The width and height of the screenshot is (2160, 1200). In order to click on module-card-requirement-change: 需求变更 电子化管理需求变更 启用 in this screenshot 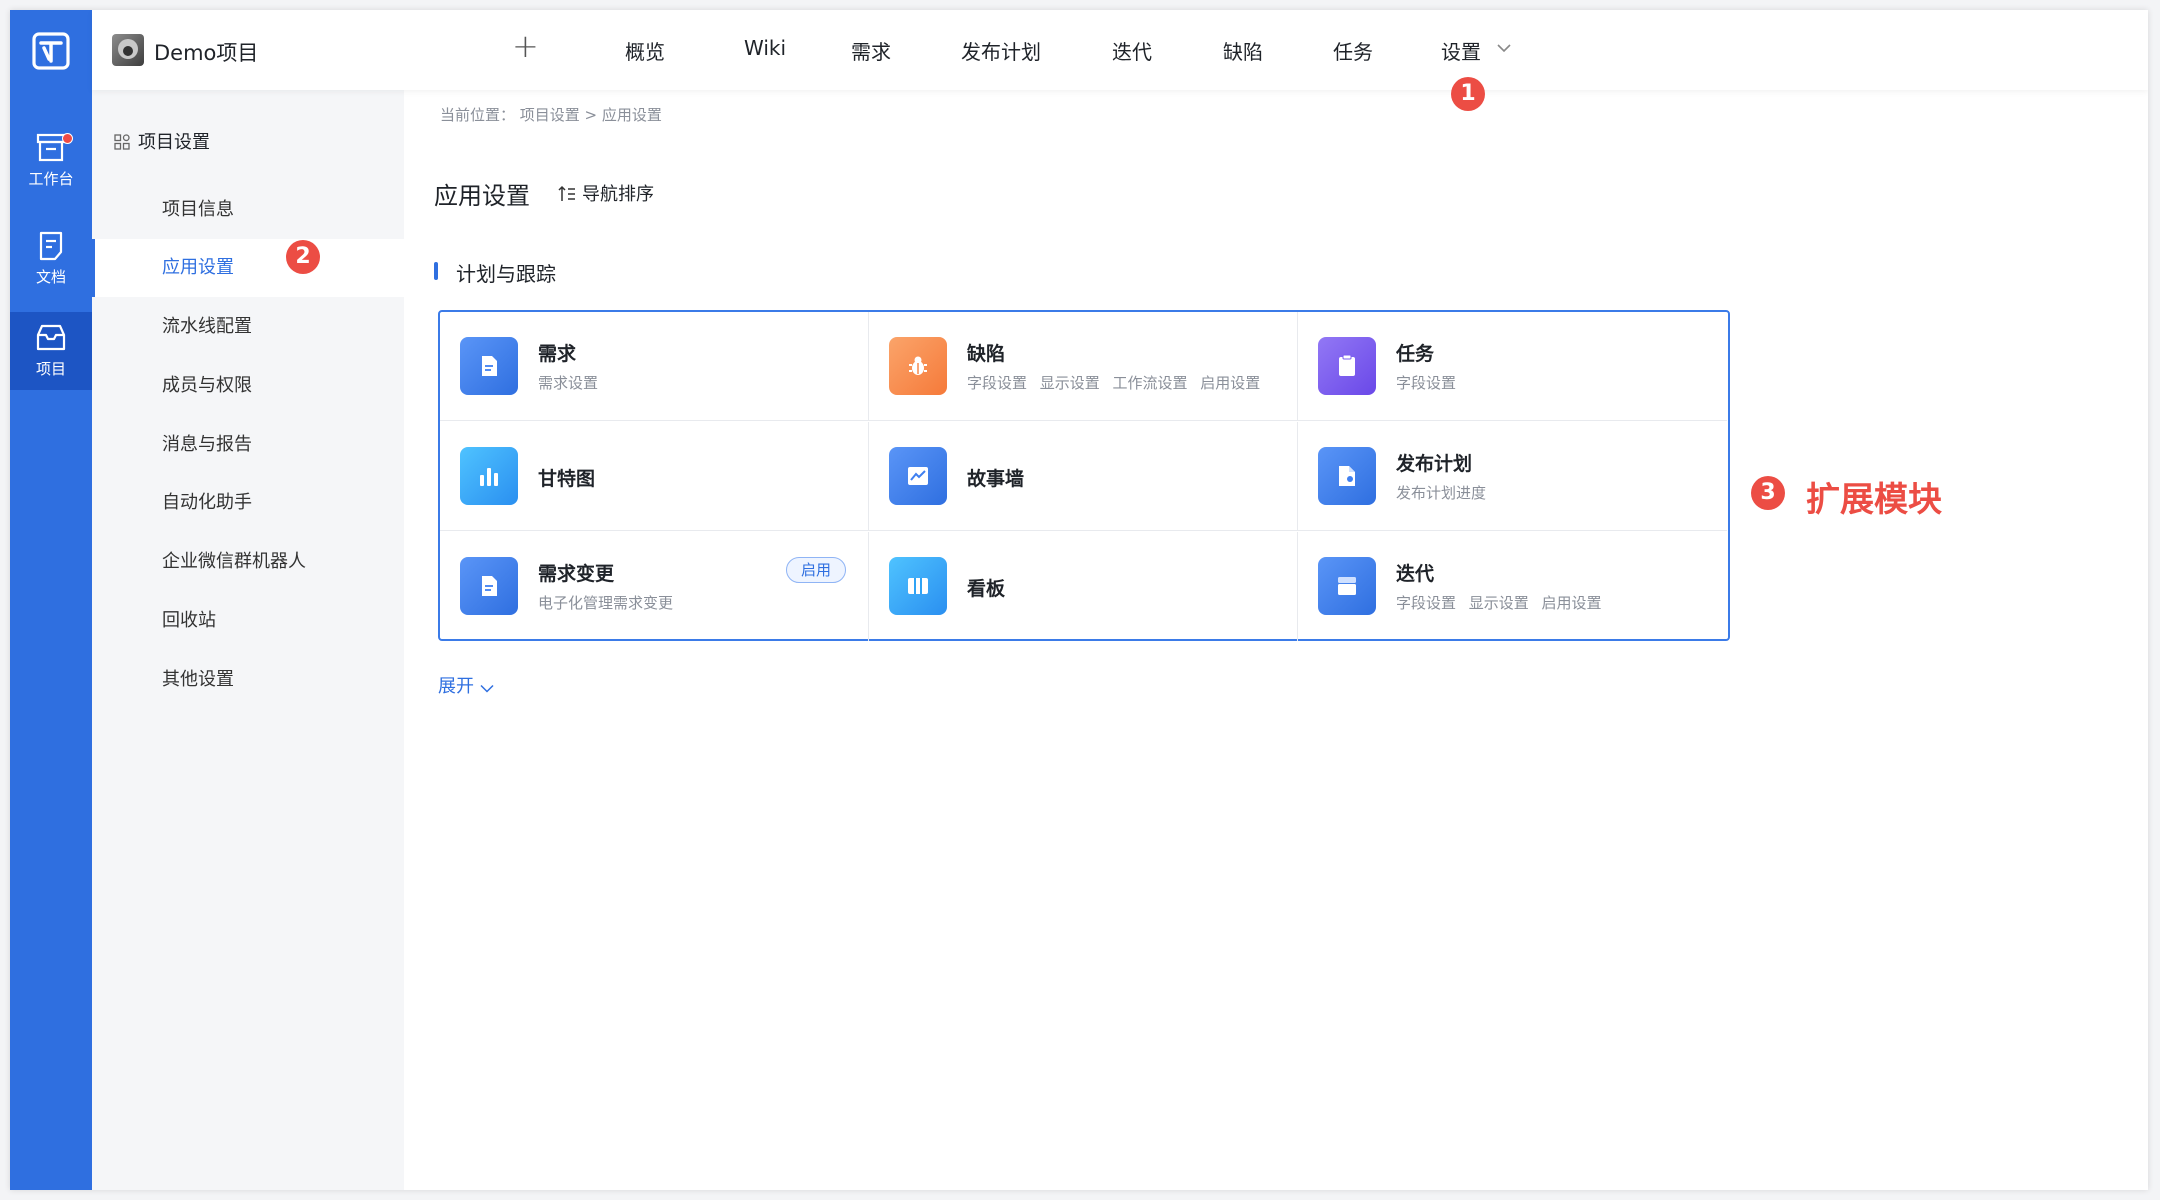, I will do `click(654, 586)`.